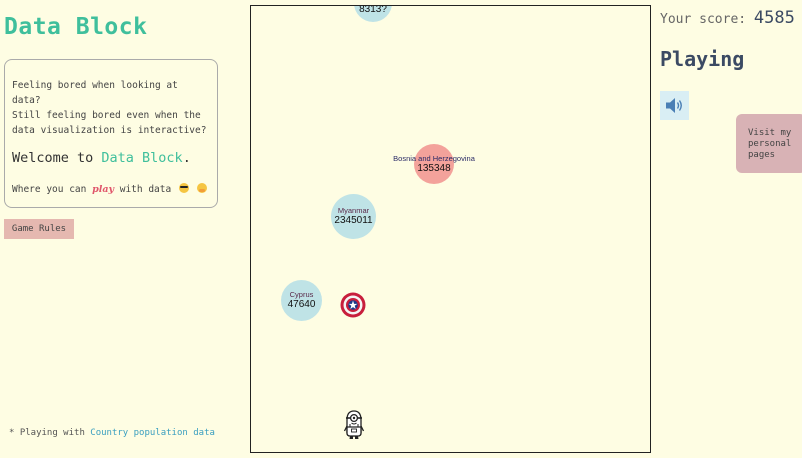  What do you see at coordinates (57, 158) in the screenshot?
I see `welcome-prefix: Welcome to` at bounding box center [57, 158].